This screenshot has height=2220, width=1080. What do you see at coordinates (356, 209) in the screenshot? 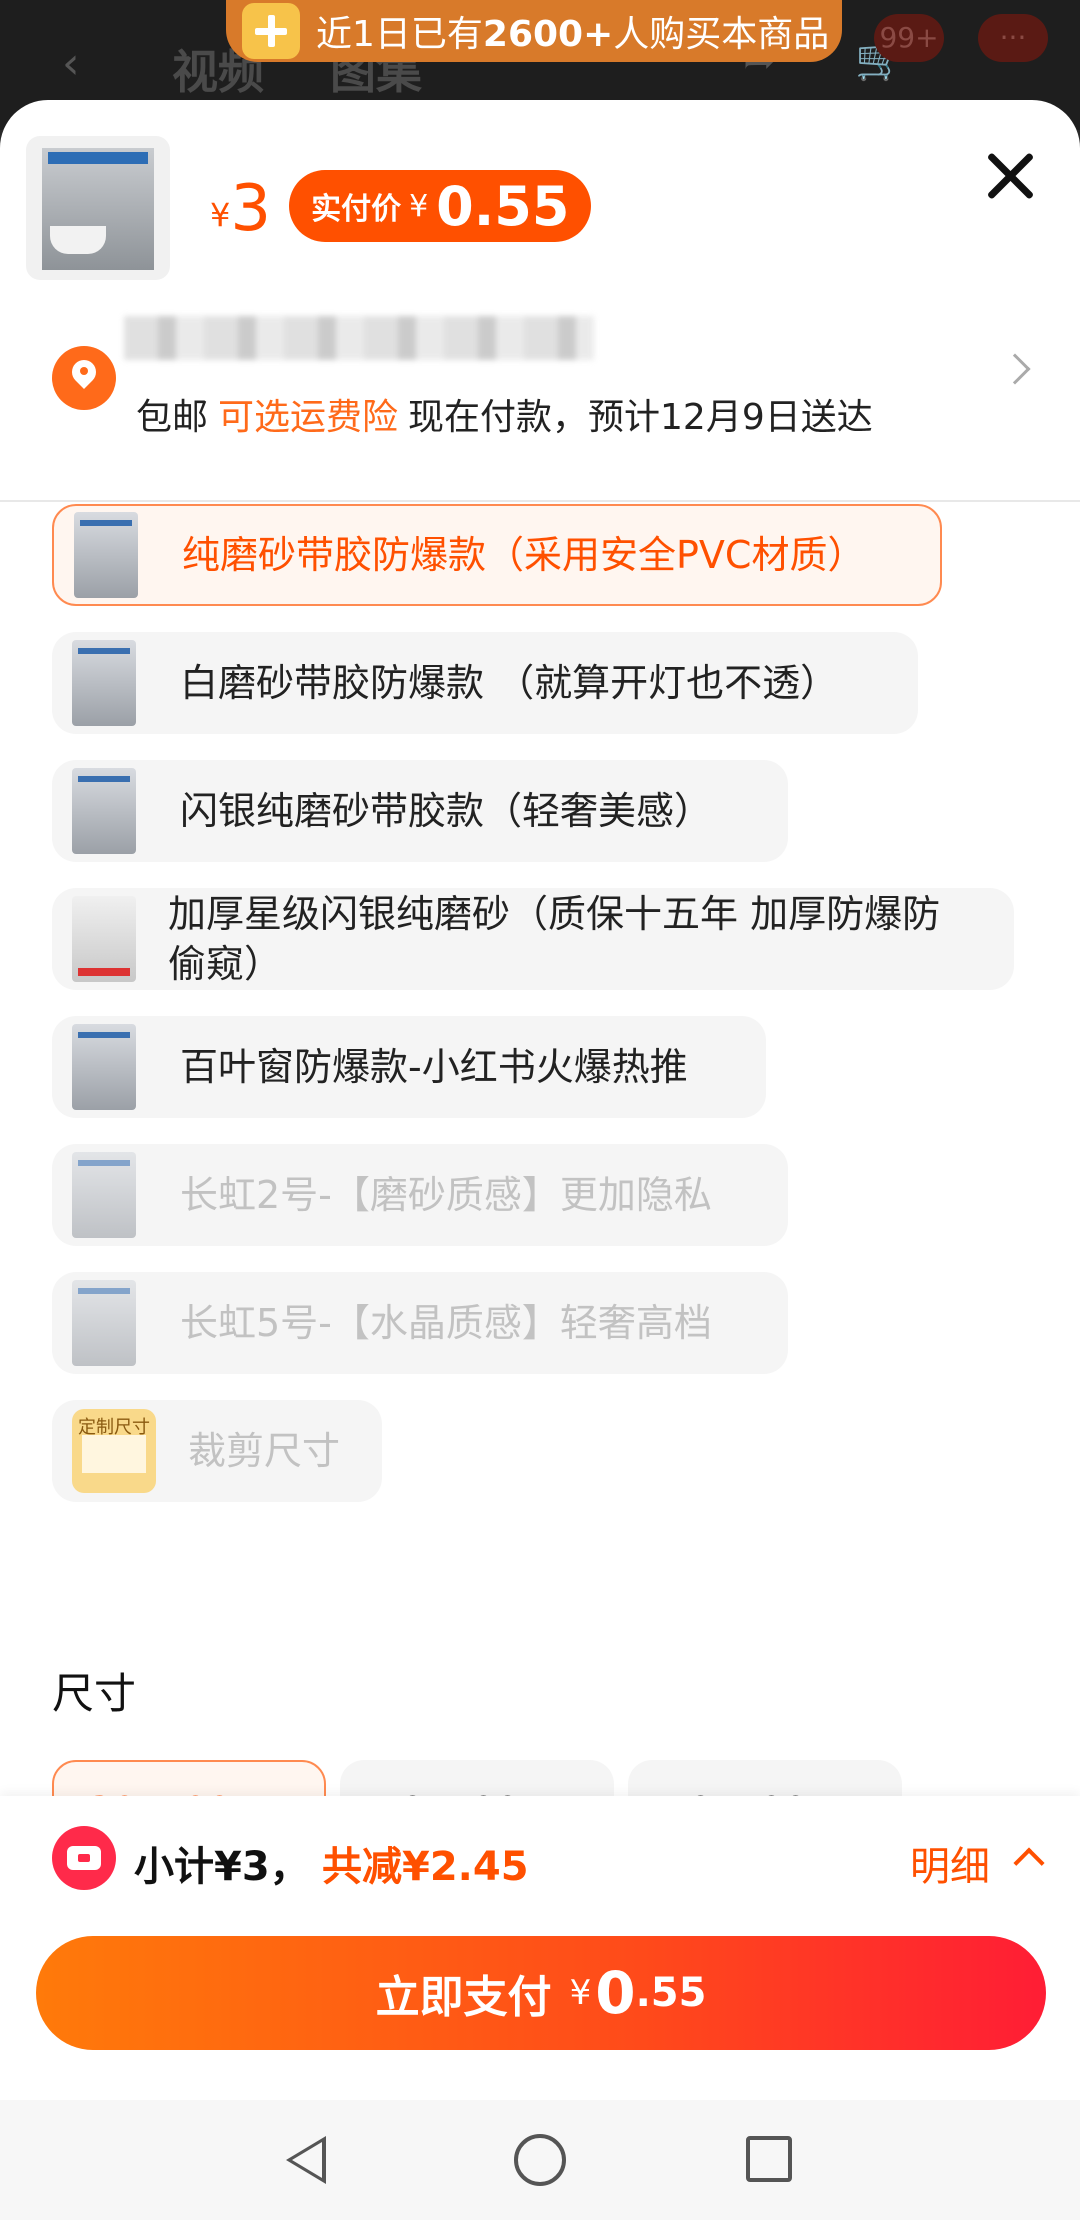
I see `paid-price-label: 实付价` at bounding box center [356, 209].